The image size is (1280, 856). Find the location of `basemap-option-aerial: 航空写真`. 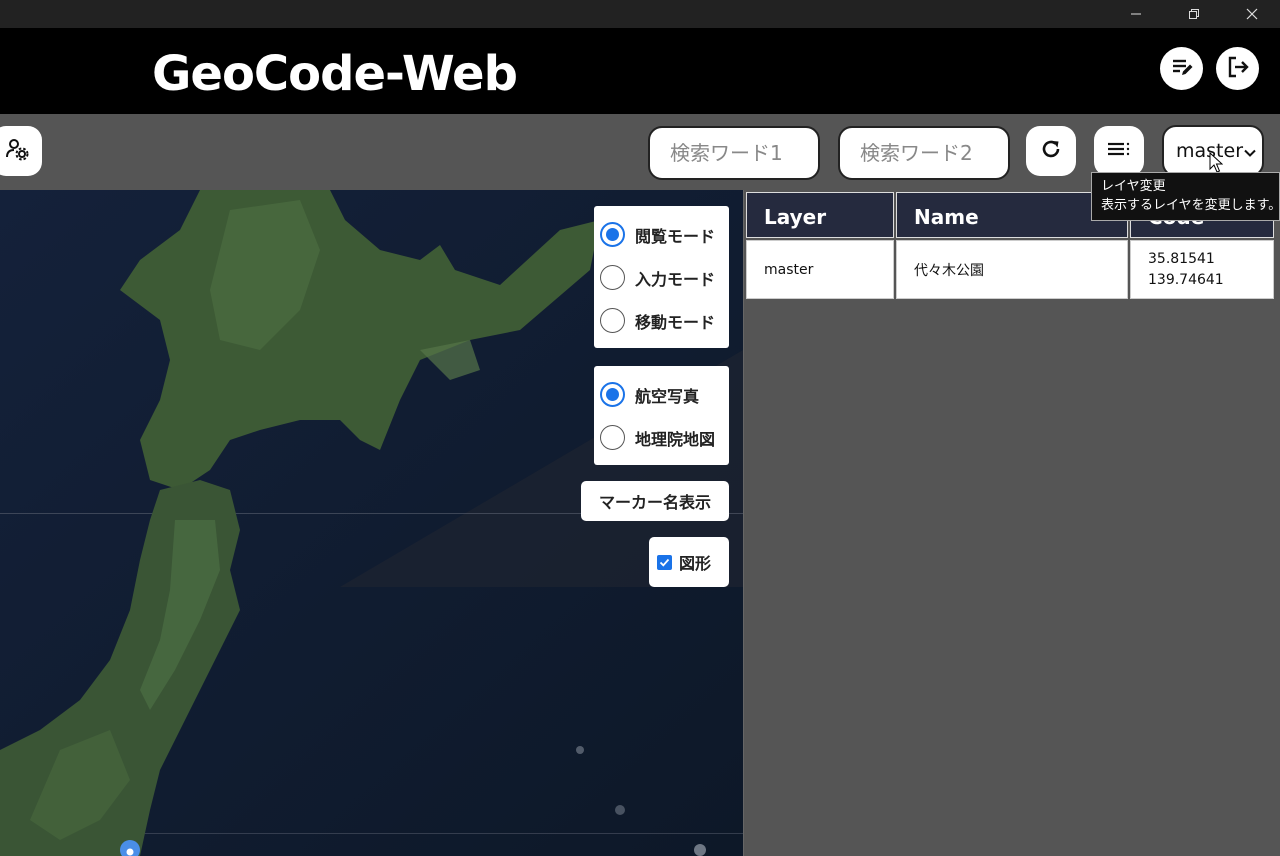

basemap-option-aerial: 航空写真 is located at coordinates (661, 394).